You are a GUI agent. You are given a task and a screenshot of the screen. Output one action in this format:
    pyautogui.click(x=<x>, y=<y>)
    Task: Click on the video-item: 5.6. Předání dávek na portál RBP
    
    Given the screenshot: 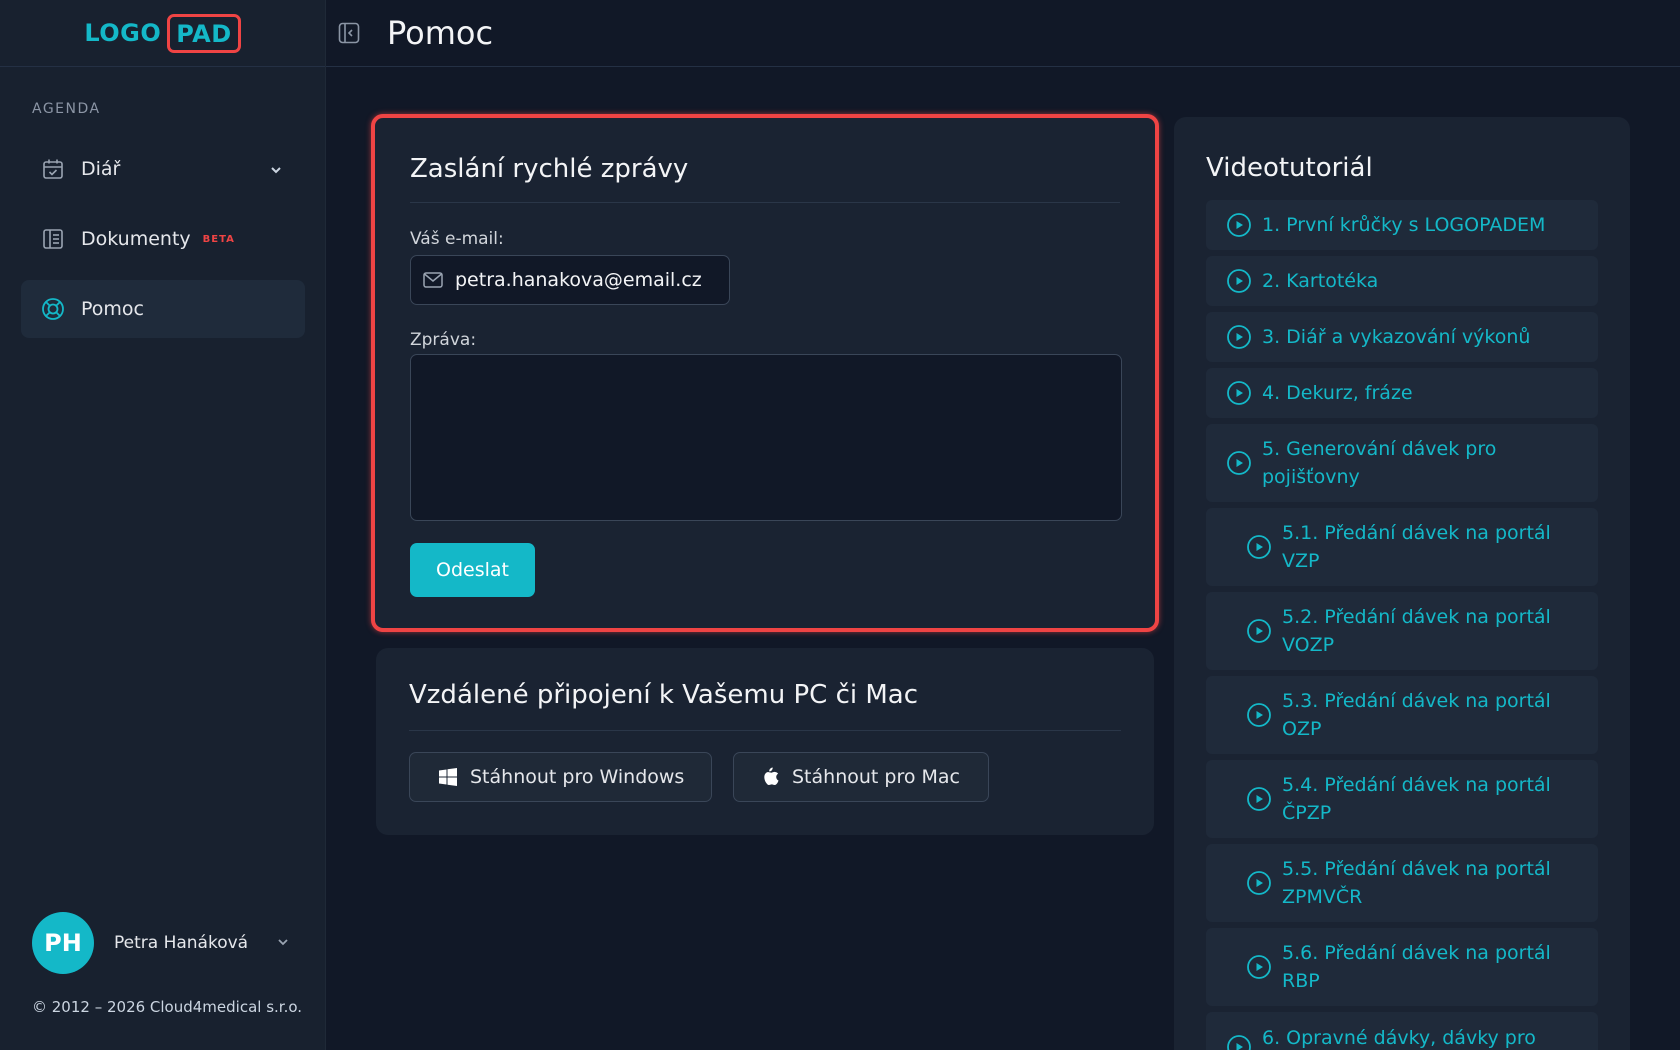 What is the action you would take?
    pyautogui.click(x=1402, y=967)
    